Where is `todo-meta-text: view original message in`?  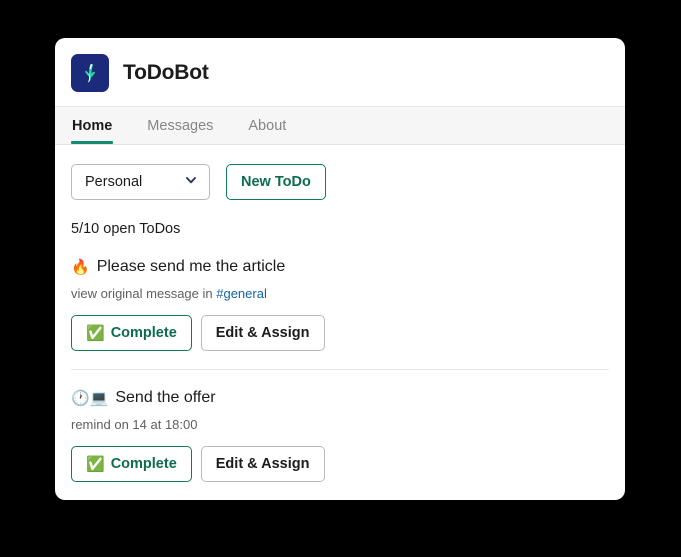
todo-meta-text: view original message in is located at coordinates (144, 293).